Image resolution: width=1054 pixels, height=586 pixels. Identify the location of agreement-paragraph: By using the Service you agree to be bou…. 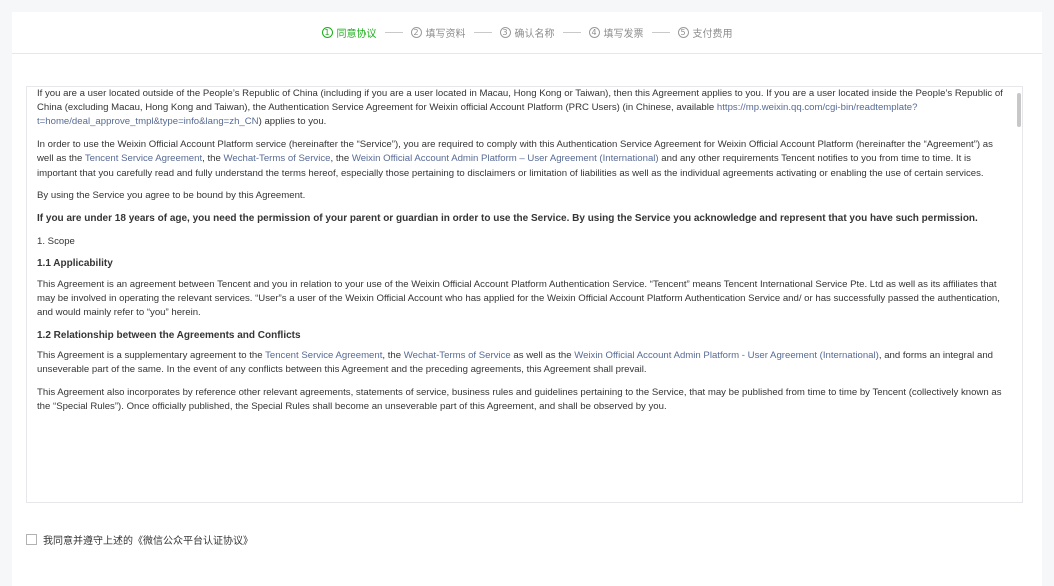
(171, 196).